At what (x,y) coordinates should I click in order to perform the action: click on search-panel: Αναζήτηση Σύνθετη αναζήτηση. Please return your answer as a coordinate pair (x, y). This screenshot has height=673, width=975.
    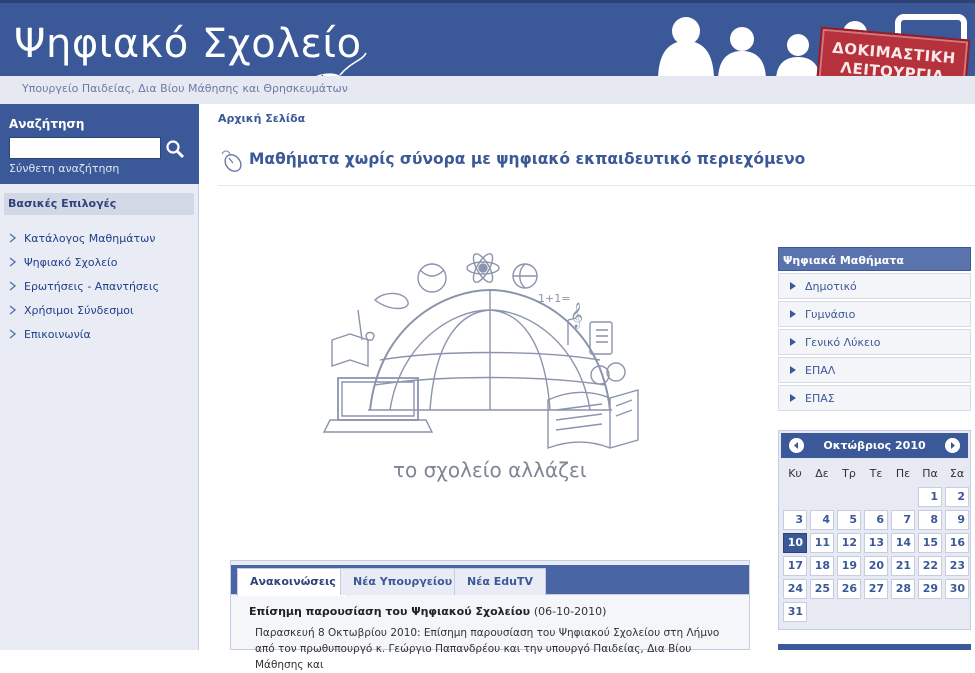
    Looking at the image, I should click on (99, 144).